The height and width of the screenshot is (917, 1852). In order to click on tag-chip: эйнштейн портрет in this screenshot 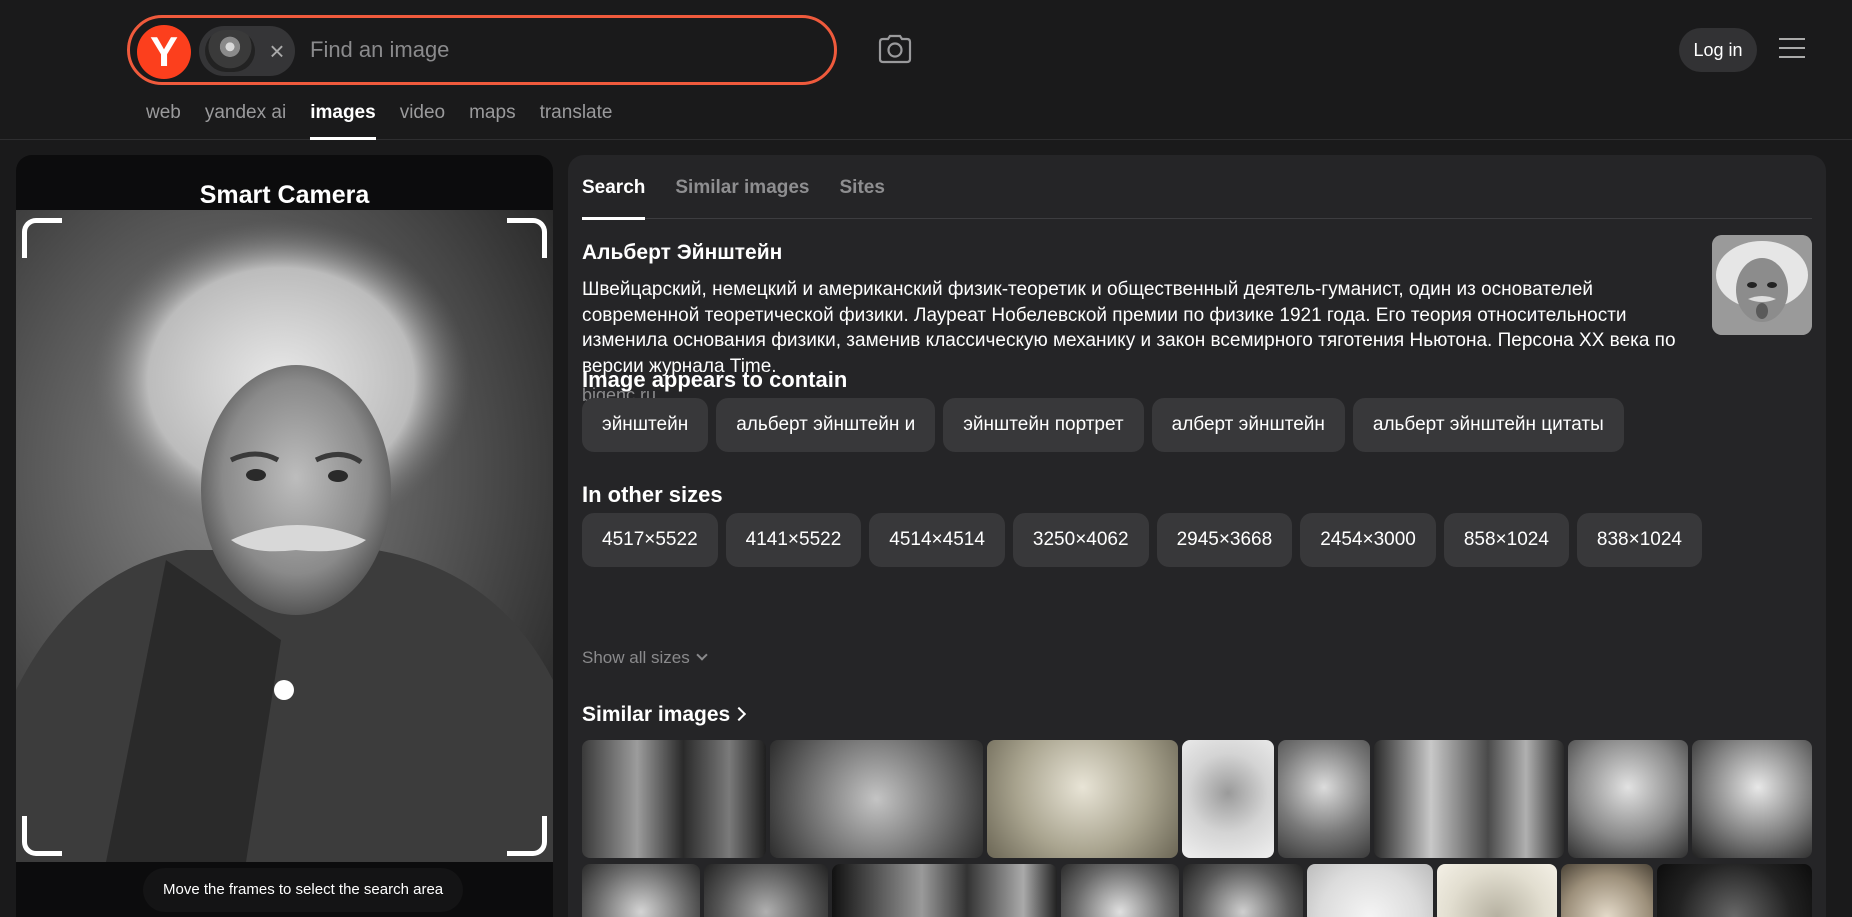, I will do `click(1043, 425)`.